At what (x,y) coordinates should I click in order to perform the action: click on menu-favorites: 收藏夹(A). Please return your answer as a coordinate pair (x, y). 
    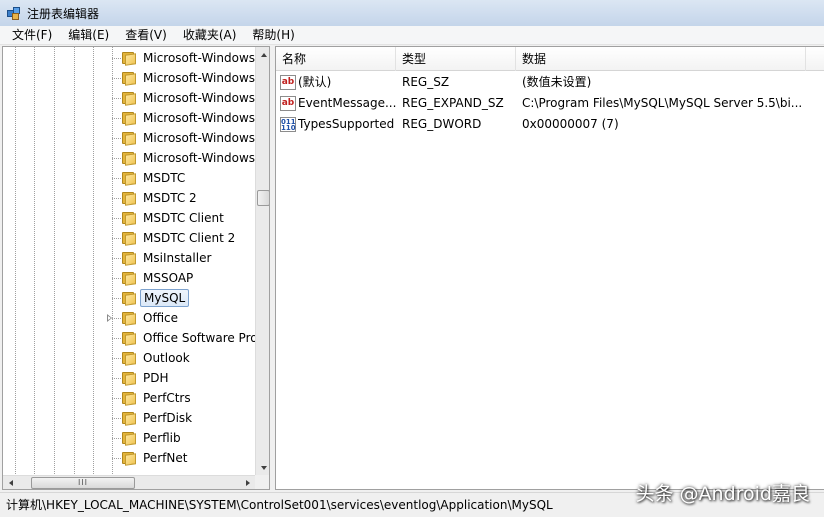
    Looking at the image, I should click on (210, 35).